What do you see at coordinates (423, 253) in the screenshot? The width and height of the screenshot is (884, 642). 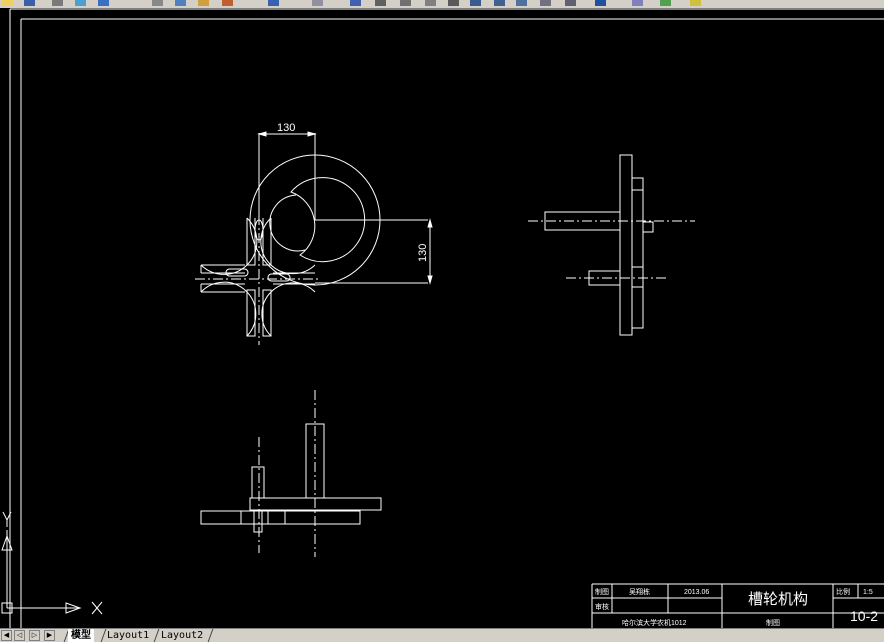 I see `dimension-vertical: 130` at bounding box center [423, 253].